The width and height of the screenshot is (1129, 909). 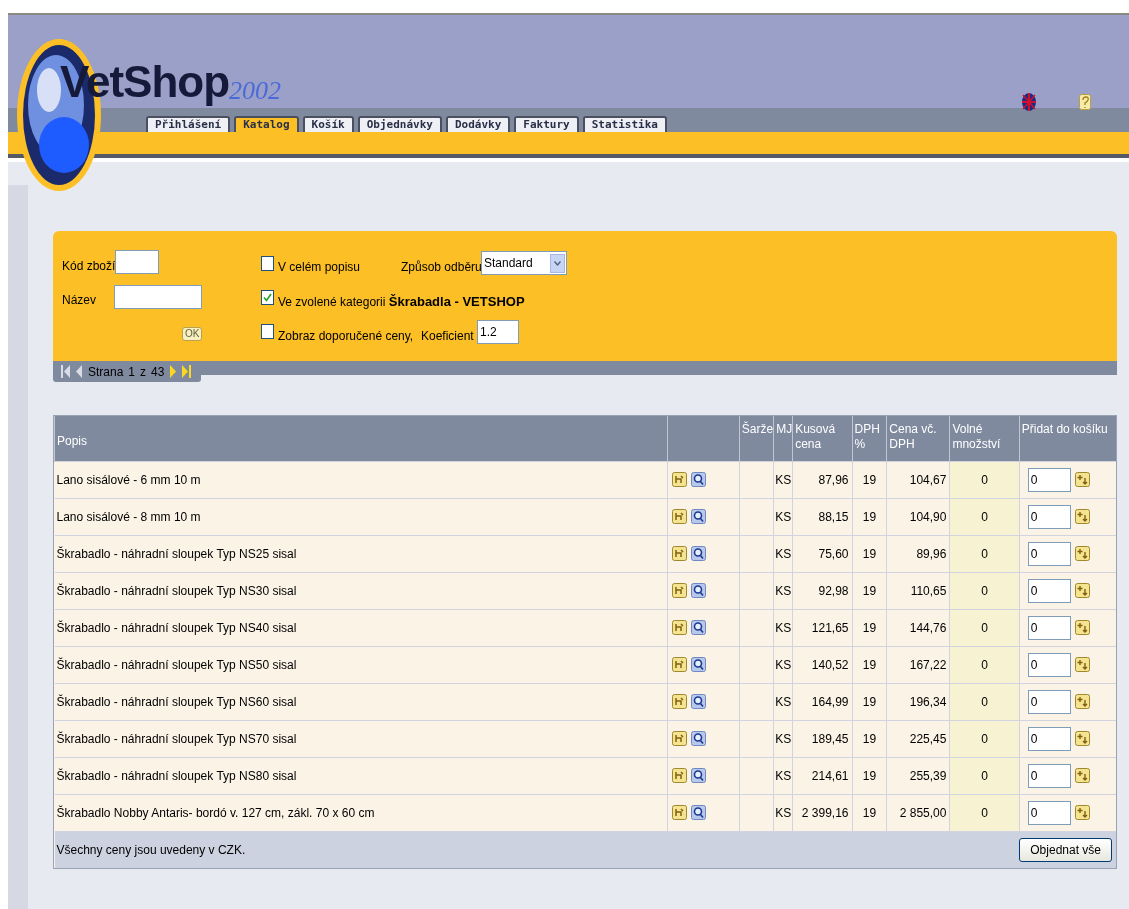 I want to click on table-cell: 164,99, so click(x=822, y=701).